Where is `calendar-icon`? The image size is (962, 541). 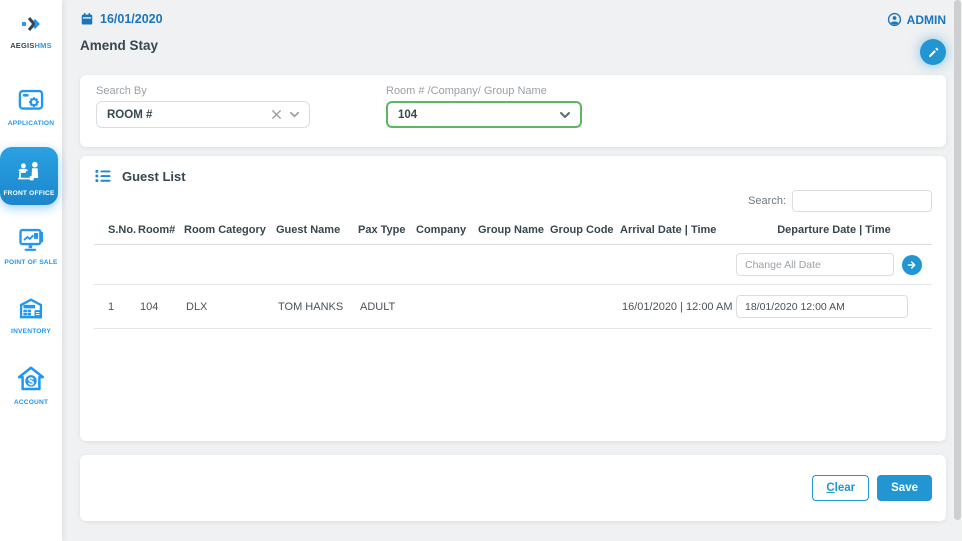 calendar-icon is located at coordinates (87, 19).